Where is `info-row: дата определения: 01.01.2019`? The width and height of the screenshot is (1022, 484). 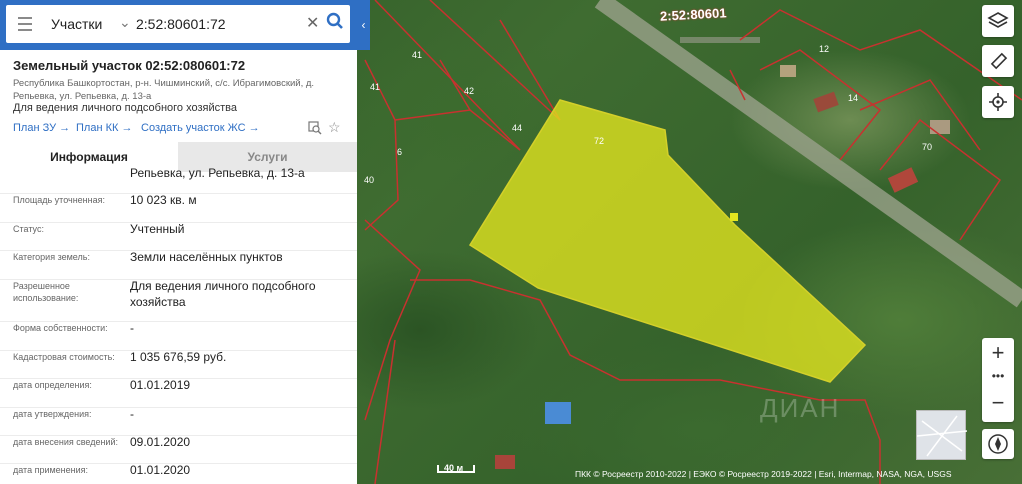 info-row: дата определения: 01.01.2019 is located at coordinates (178, 385).